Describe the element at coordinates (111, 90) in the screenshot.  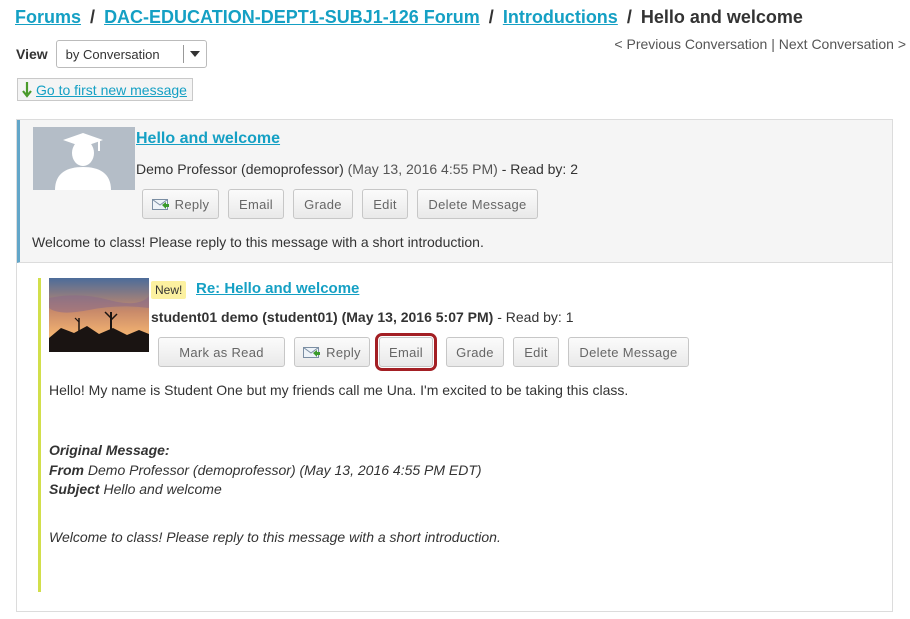
I see `first-new-message-link: Go to first new message` at that location.